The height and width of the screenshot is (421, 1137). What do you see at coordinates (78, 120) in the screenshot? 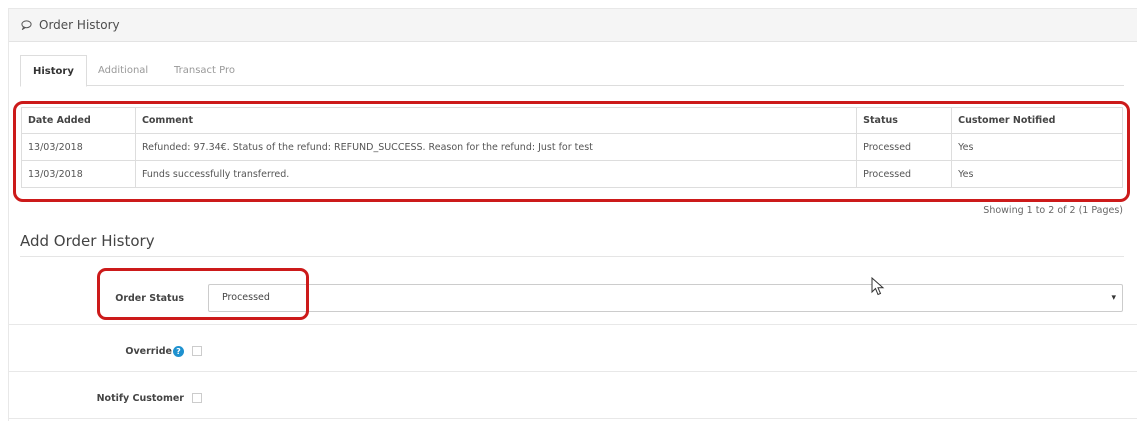
I see `column-header-date-added: Date Added` at bounding box center [78, 120].